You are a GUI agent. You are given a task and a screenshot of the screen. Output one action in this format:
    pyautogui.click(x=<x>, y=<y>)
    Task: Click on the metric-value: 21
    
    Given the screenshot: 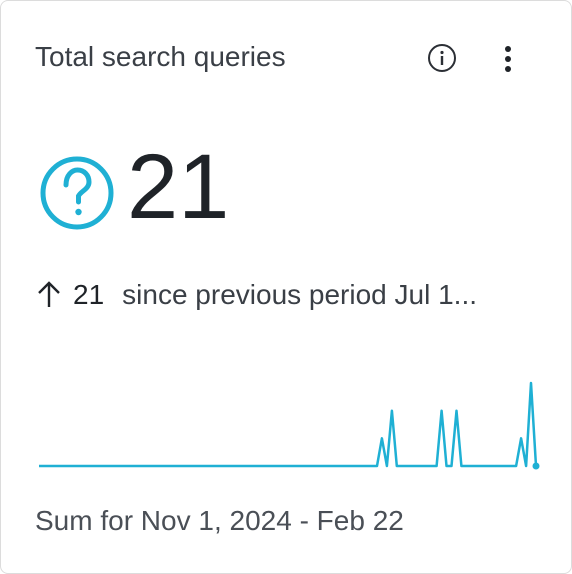 What is the action you would take?
    pyautogui.click(x=178, y=187)
    